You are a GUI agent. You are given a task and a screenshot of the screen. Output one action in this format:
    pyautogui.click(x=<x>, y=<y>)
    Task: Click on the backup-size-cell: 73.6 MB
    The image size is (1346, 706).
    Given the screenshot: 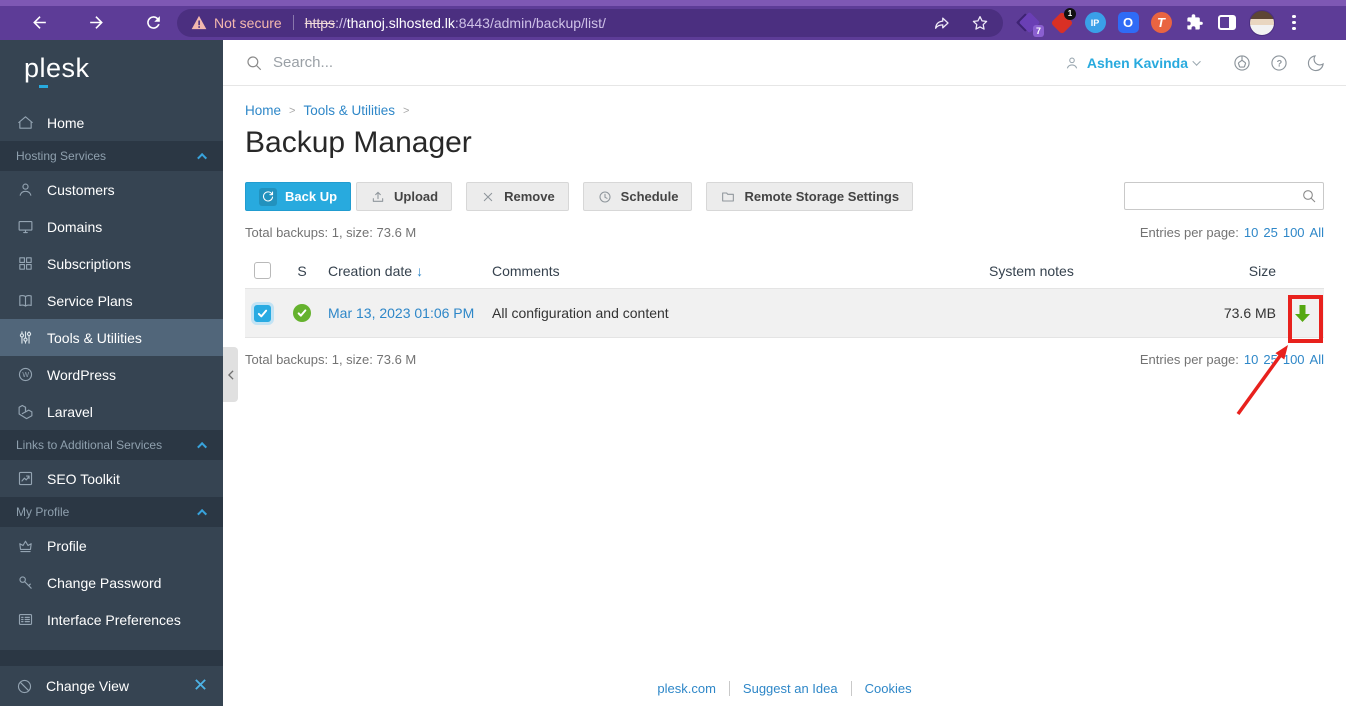 What is the action you would take?
    pyautogui.click(x=1249, y=313)
    